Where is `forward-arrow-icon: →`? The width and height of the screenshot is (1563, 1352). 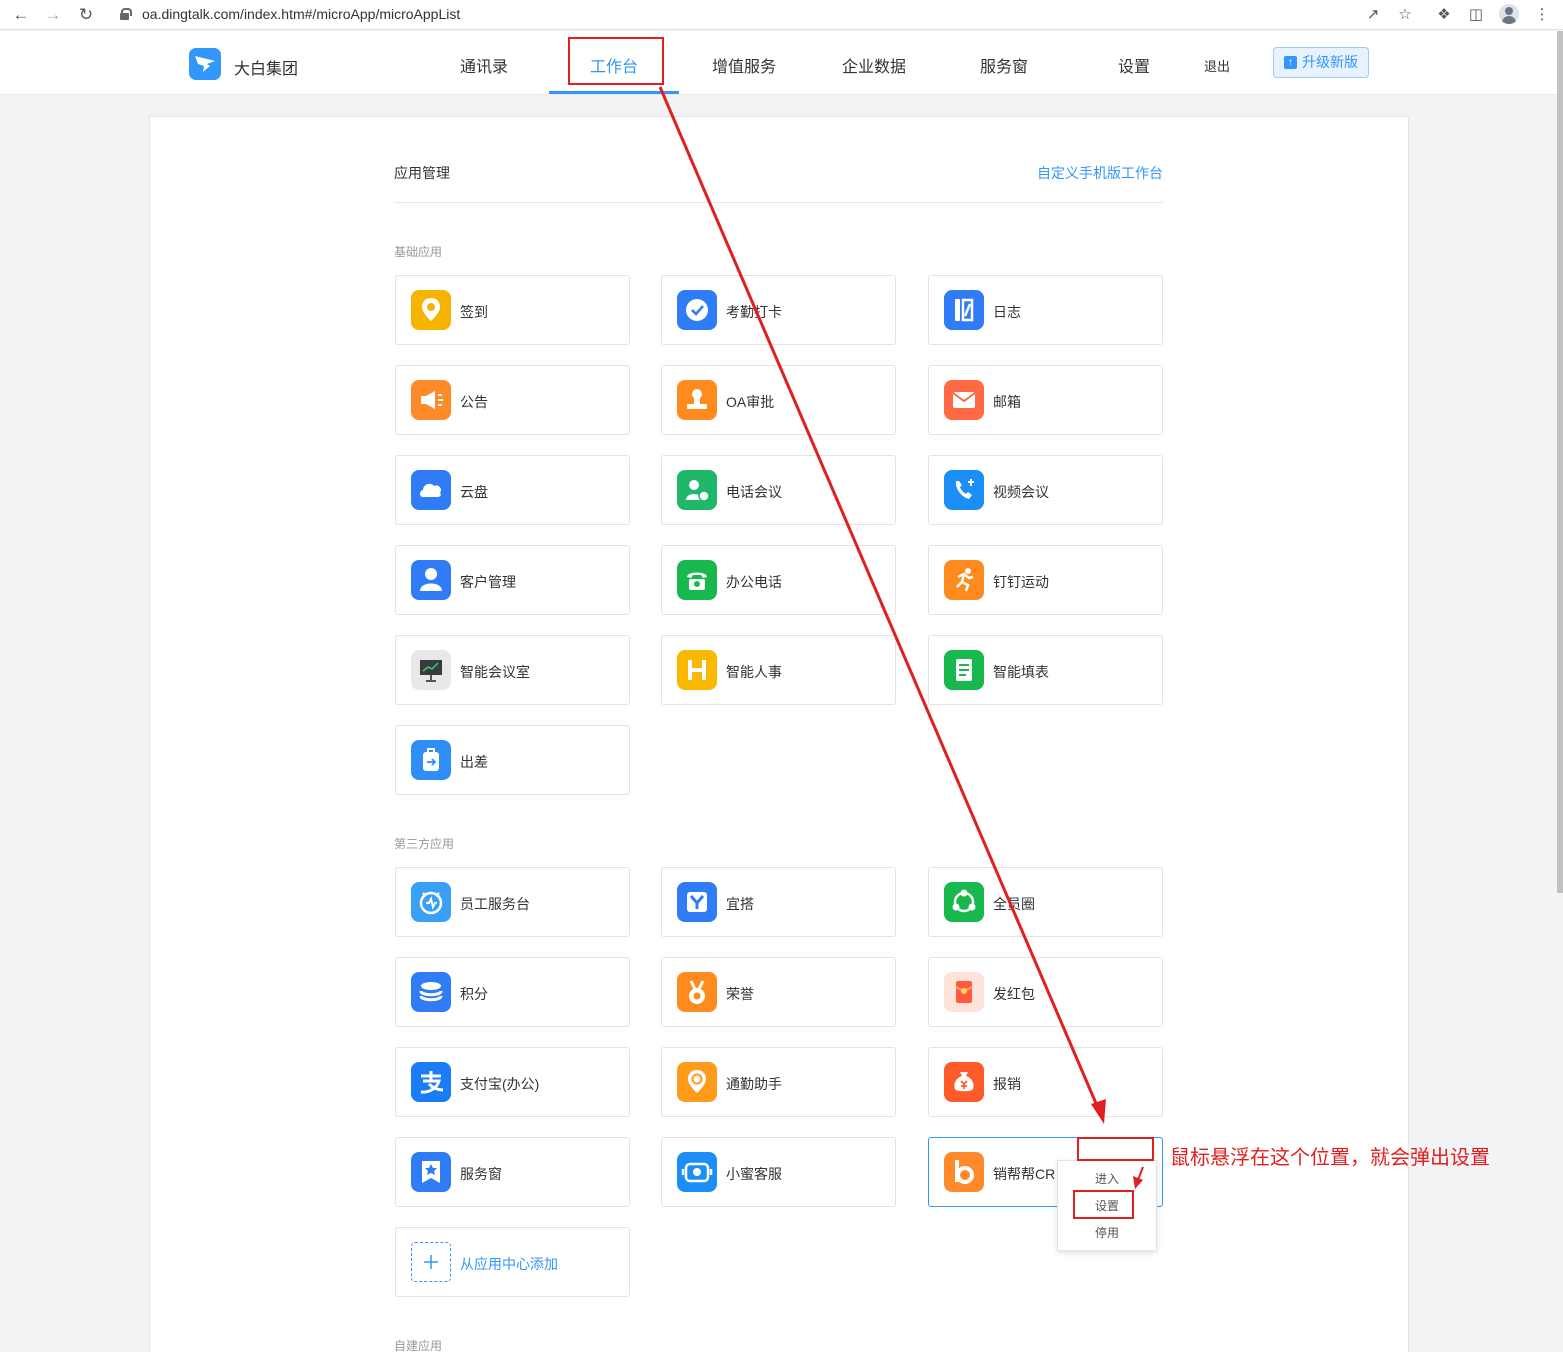 forward-arrow-icon: → is located at coordinates (53, 15).